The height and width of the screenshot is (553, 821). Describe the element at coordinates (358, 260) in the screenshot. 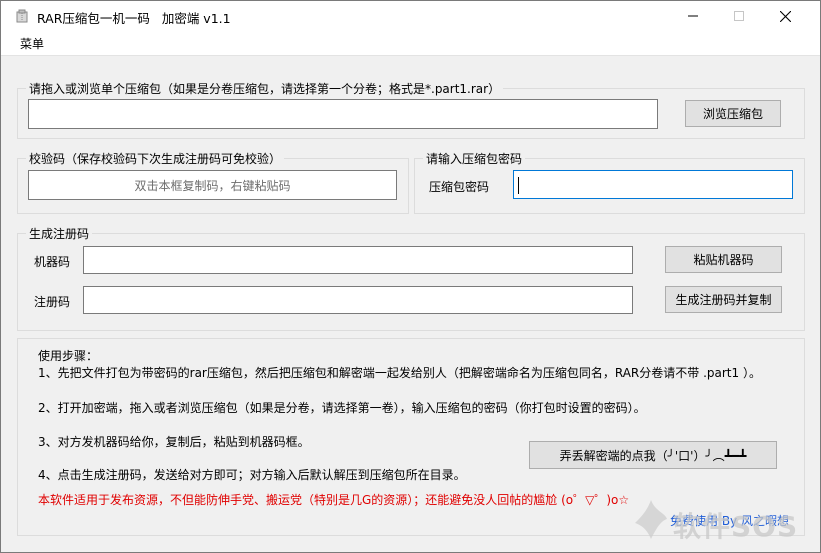

I see `machine-code-field` at that location.